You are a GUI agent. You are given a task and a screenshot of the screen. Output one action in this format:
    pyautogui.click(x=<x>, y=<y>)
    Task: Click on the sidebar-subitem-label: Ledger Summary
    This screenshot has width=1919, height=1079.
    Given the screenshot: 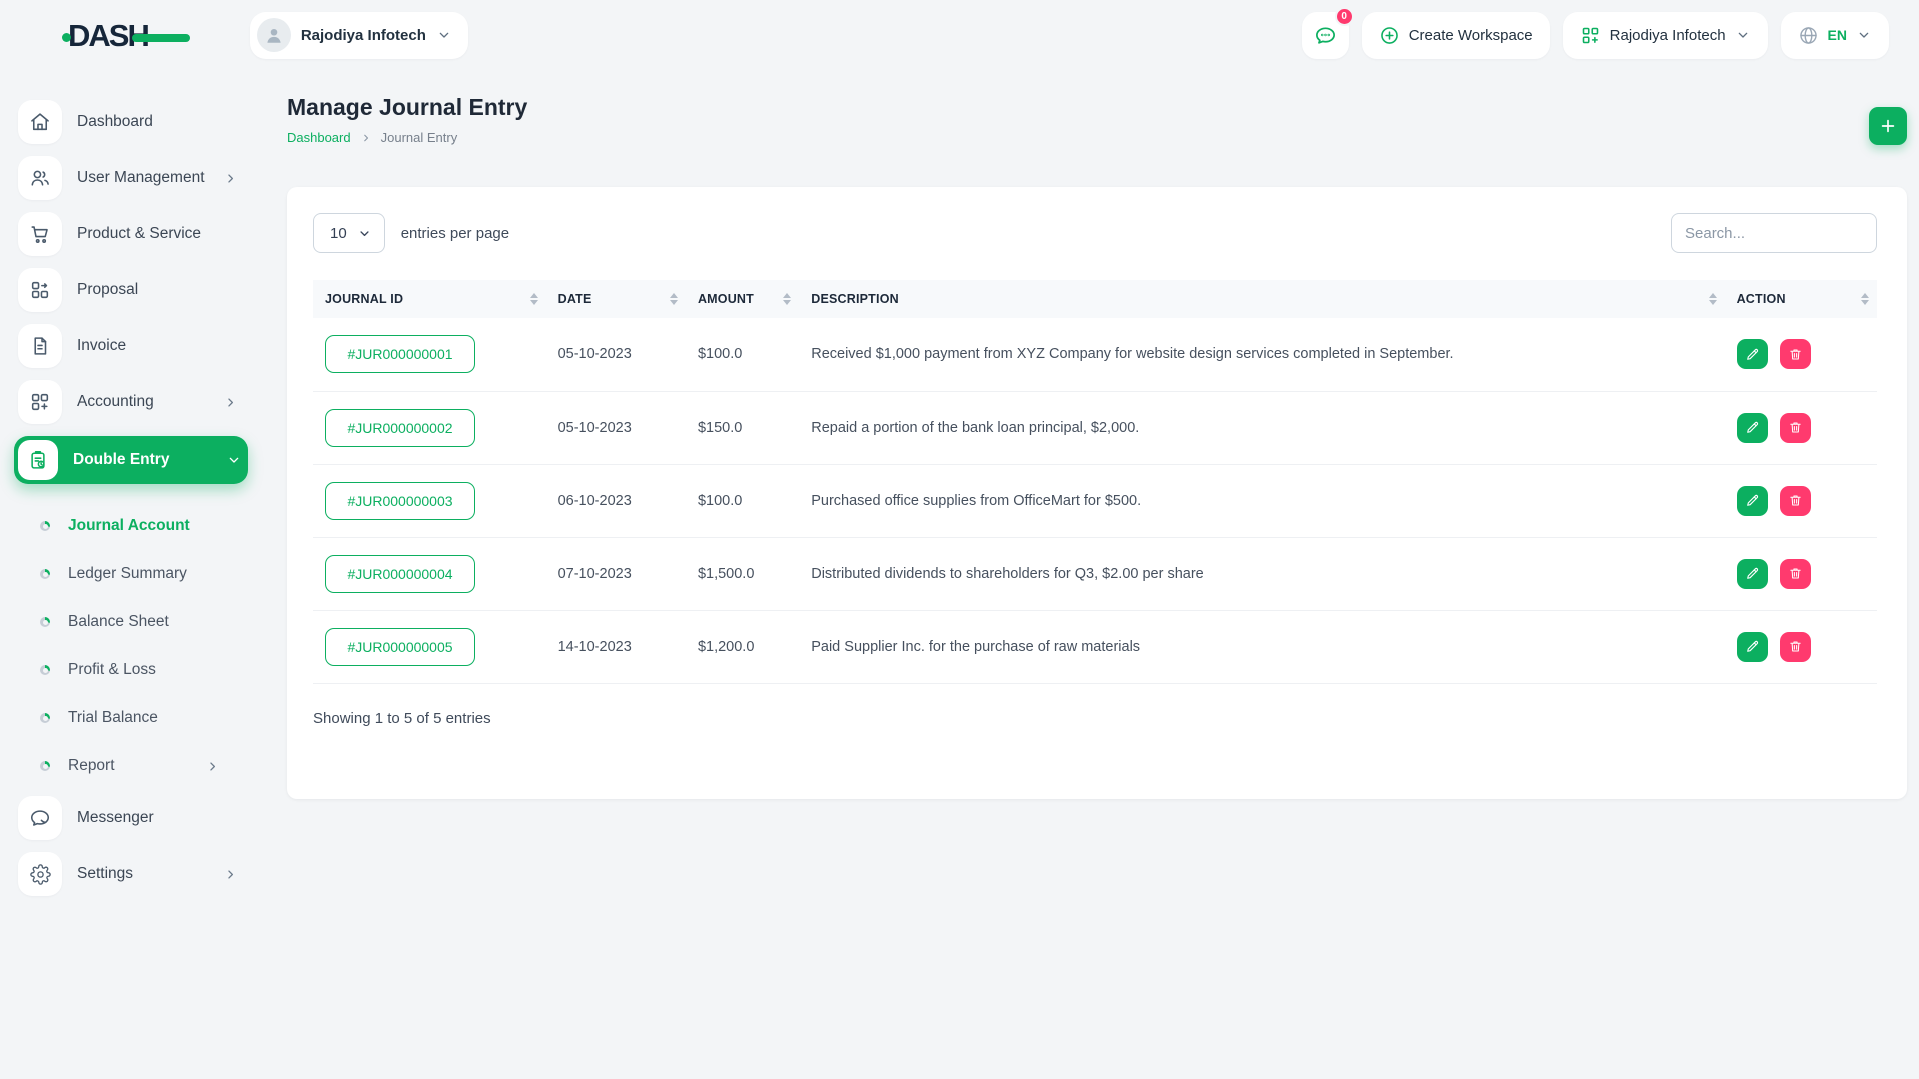 What is the action you would take?
    pyautogui.click(x=127, y=573)
    